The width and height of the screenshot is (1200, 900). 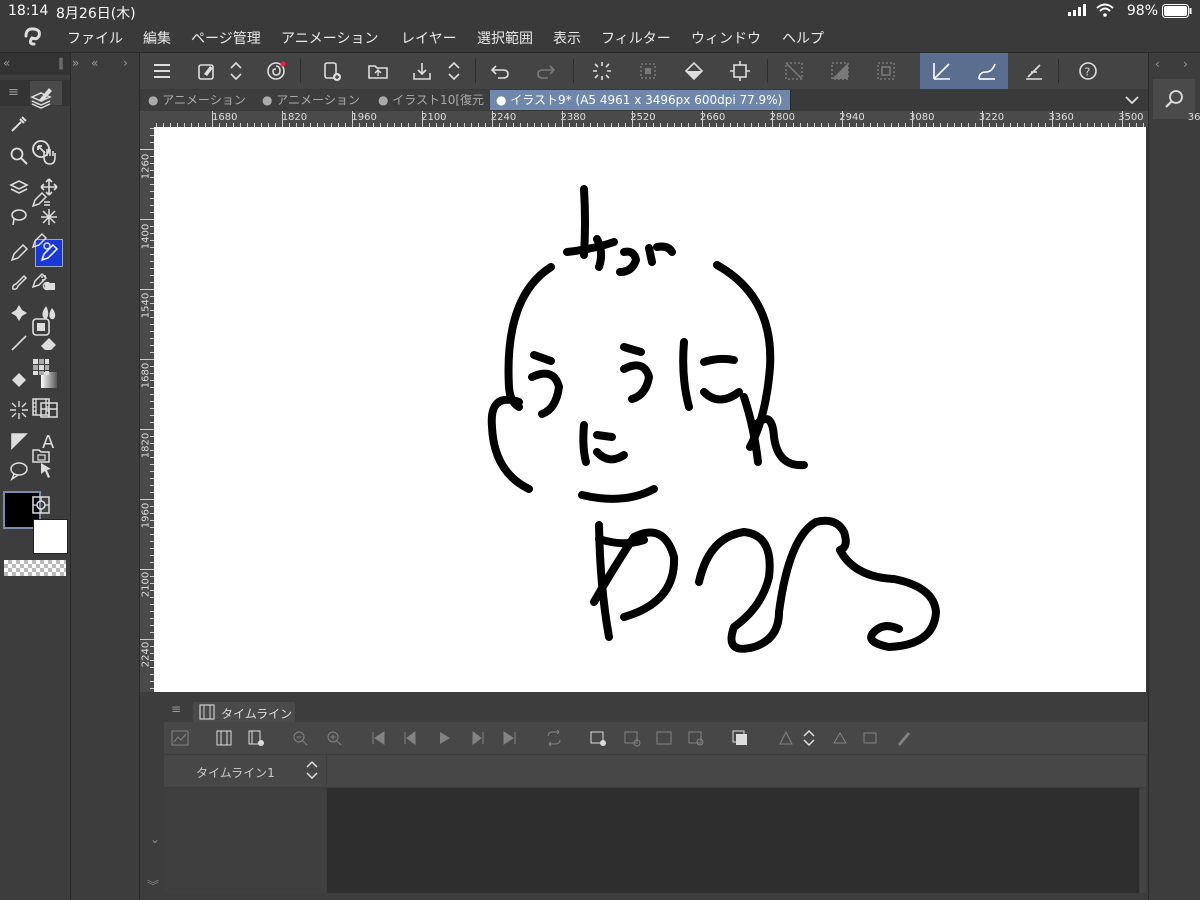 What do you see at coordinates (276, 71) in the screenshot?
I see `quick-access-icon` at bounding box center [276, 71].